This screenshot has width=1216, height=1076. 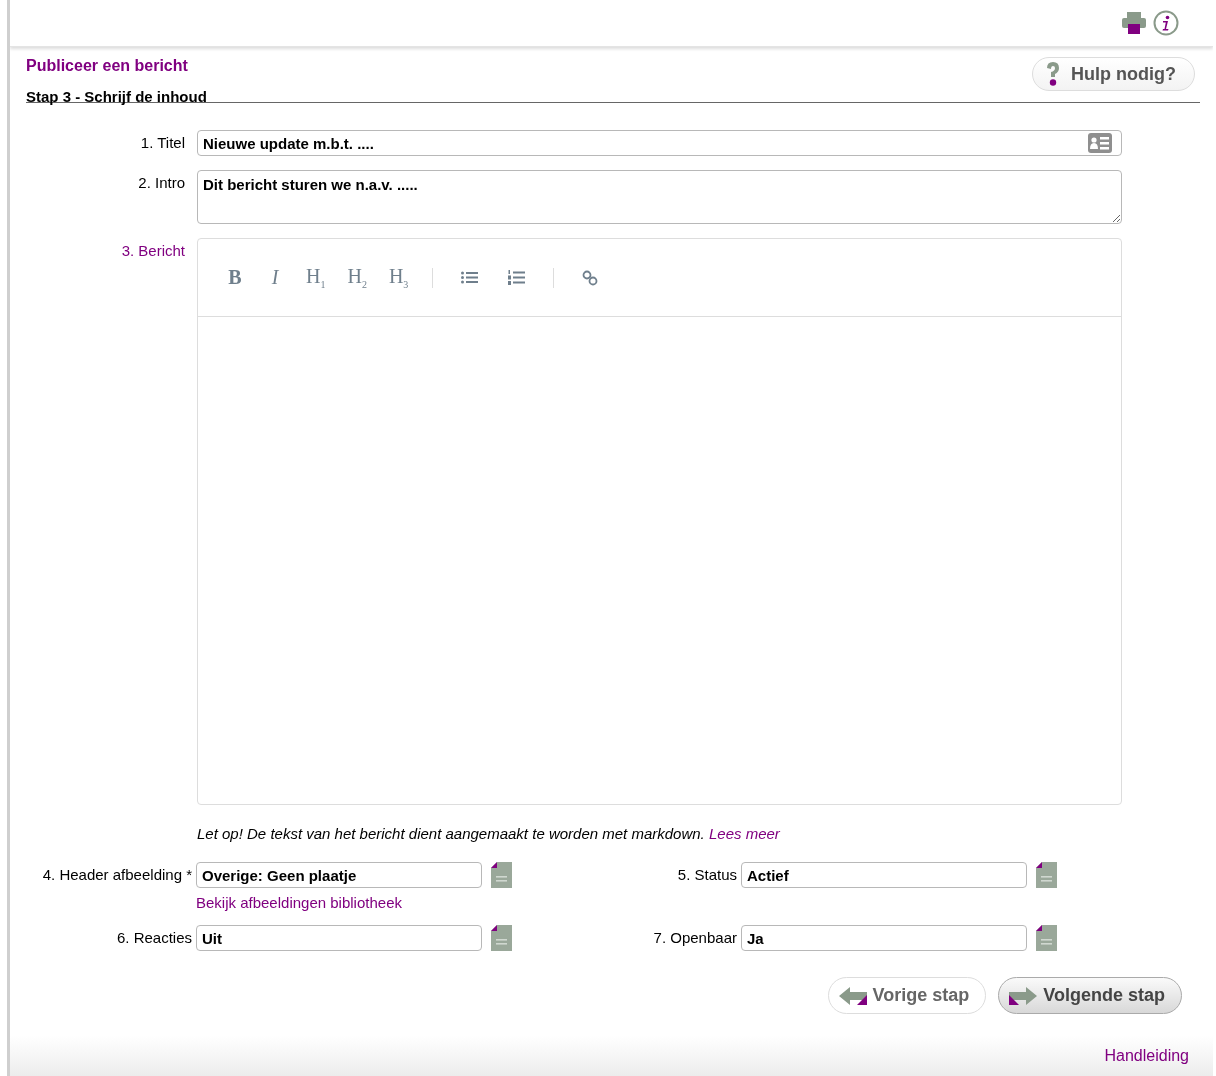 I want to click on previous-step-button: Vorige stap, so click(x=907, y=995).